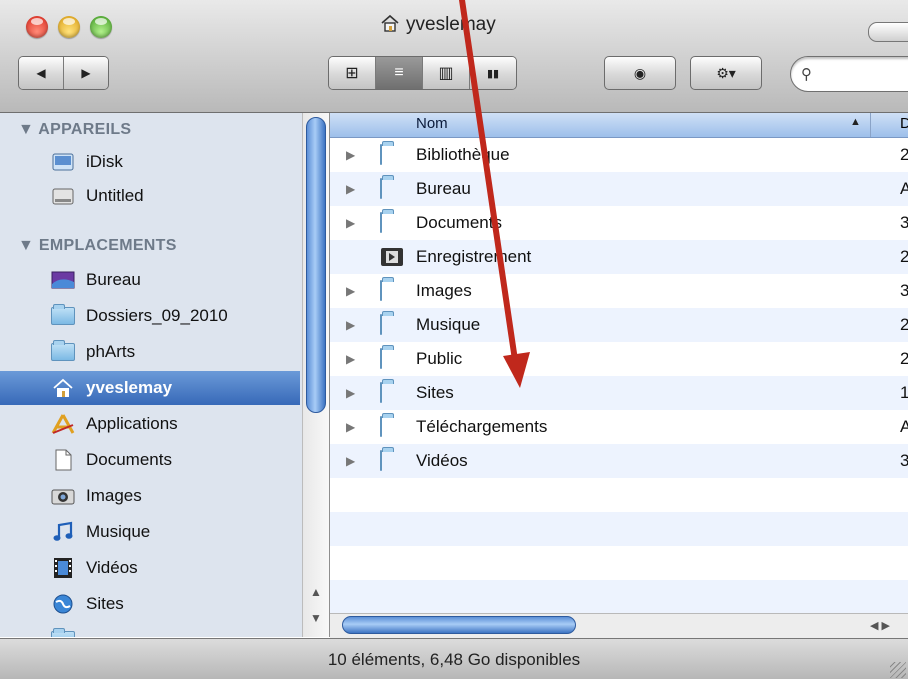  Describe the element at coordinates (150, 280) in the screenshot. I see `sidebar-item-bureau: Bureau` at that location.